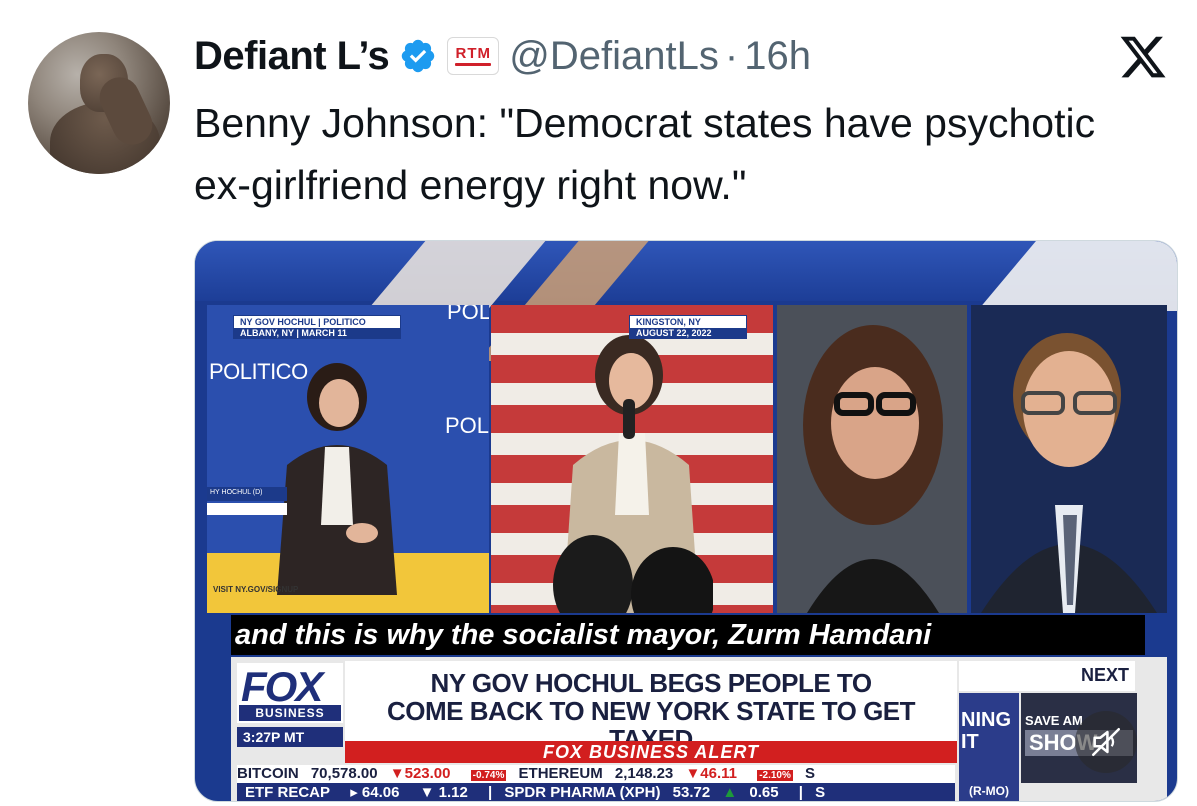 Image resolution: width=1197 pixels, height=806 pixels. I want to click on fox-business-alert: FOX BUSINESS ALERT, so click(651, 752).